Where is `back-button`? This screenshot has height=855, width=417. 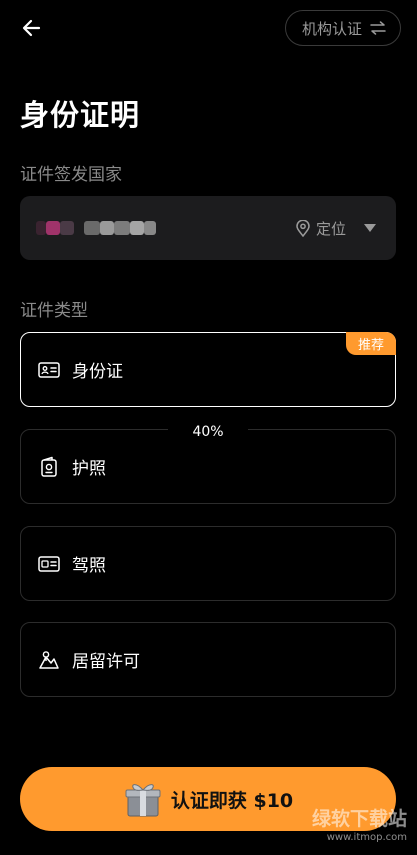
back-button is located at coordinates (32, 28).